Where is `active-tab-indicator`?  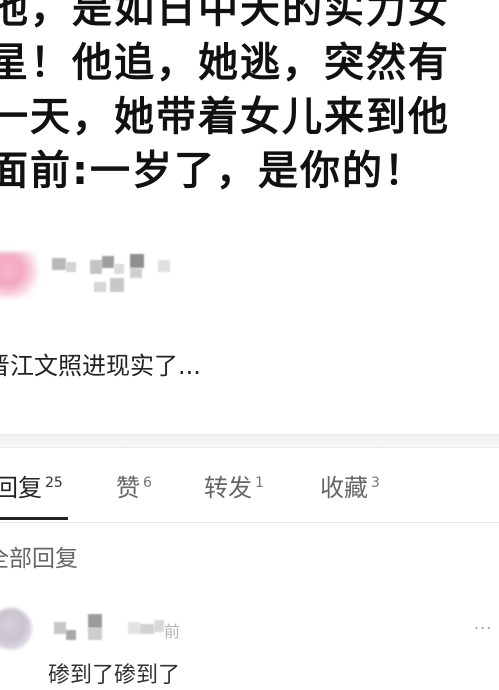 active-tab-indicator is located at coordinates (34, 518).